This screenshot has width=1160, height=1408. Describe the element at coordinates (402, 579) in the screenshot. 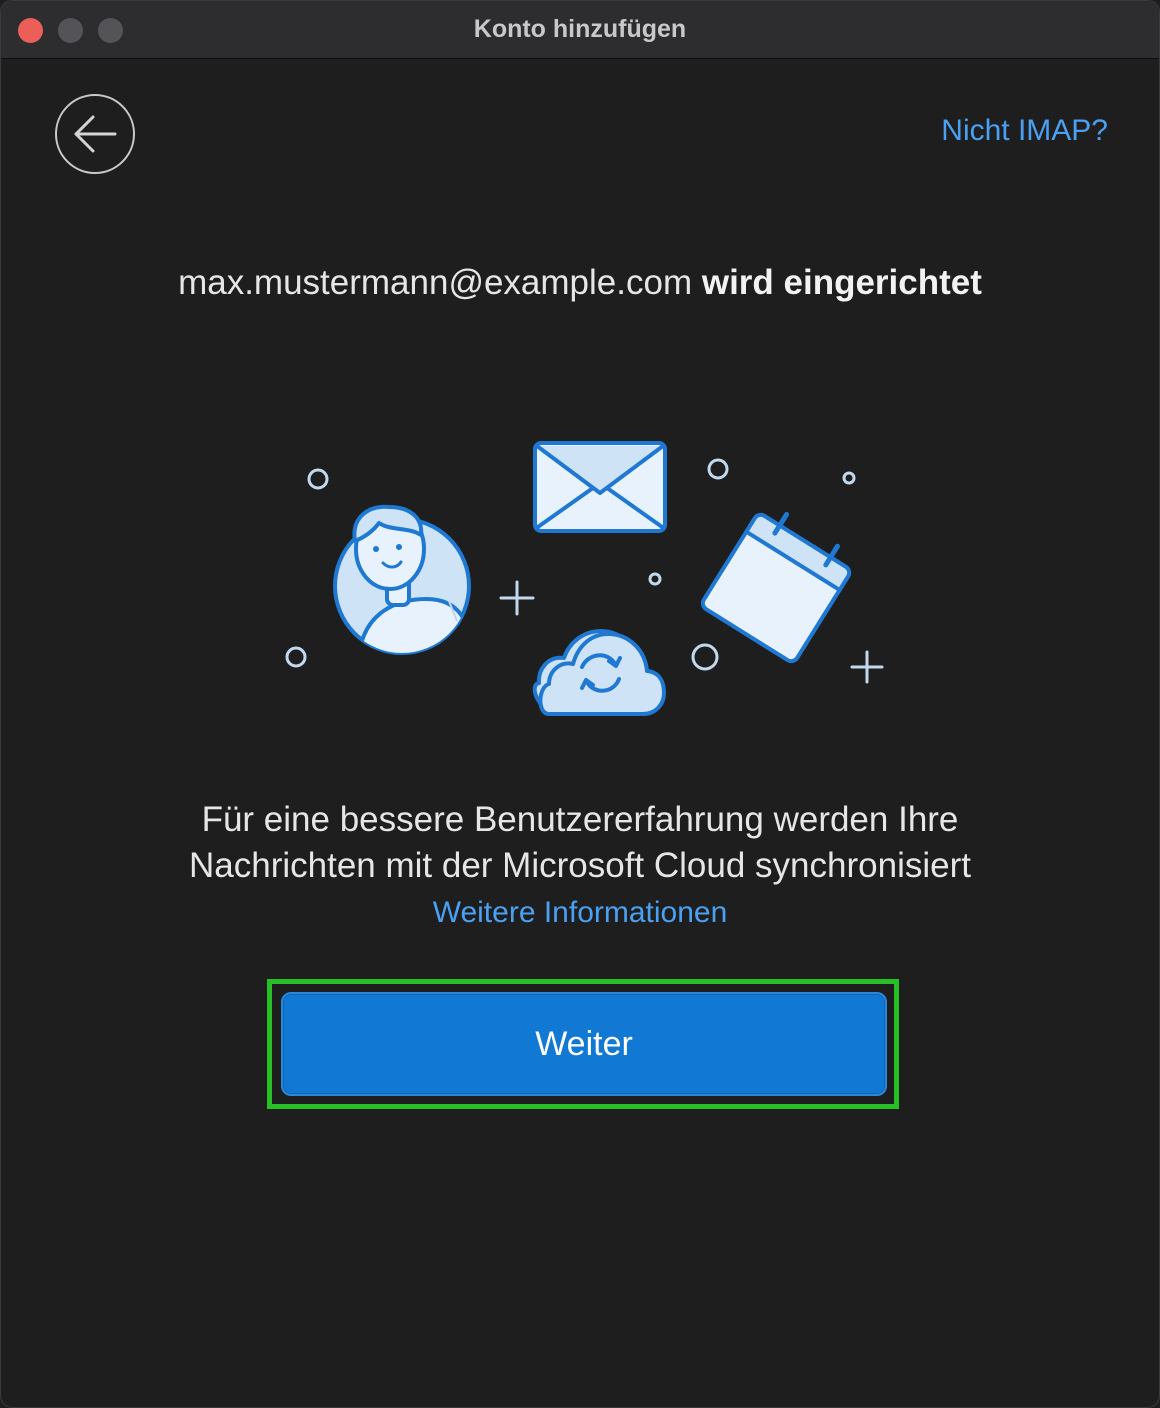

I see `user-avatar-icon` at that location.